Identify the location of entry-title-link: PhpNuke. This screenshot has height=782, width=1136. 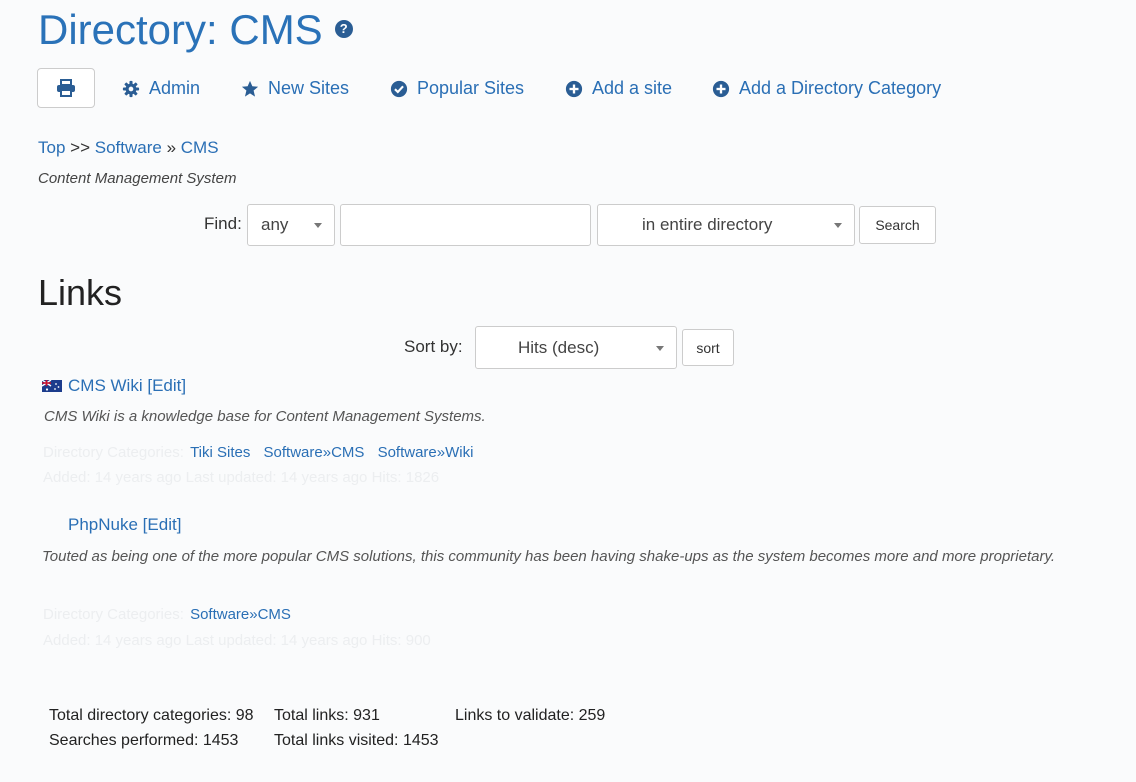
(103, 524).